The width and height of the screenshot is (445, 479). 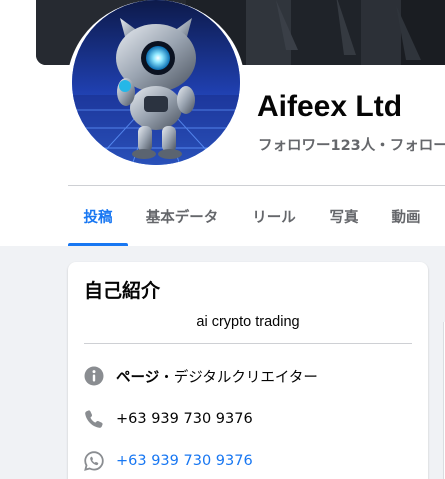 I want to click on phone-number: +63 939 730 9376, so click(x=184, y=419).